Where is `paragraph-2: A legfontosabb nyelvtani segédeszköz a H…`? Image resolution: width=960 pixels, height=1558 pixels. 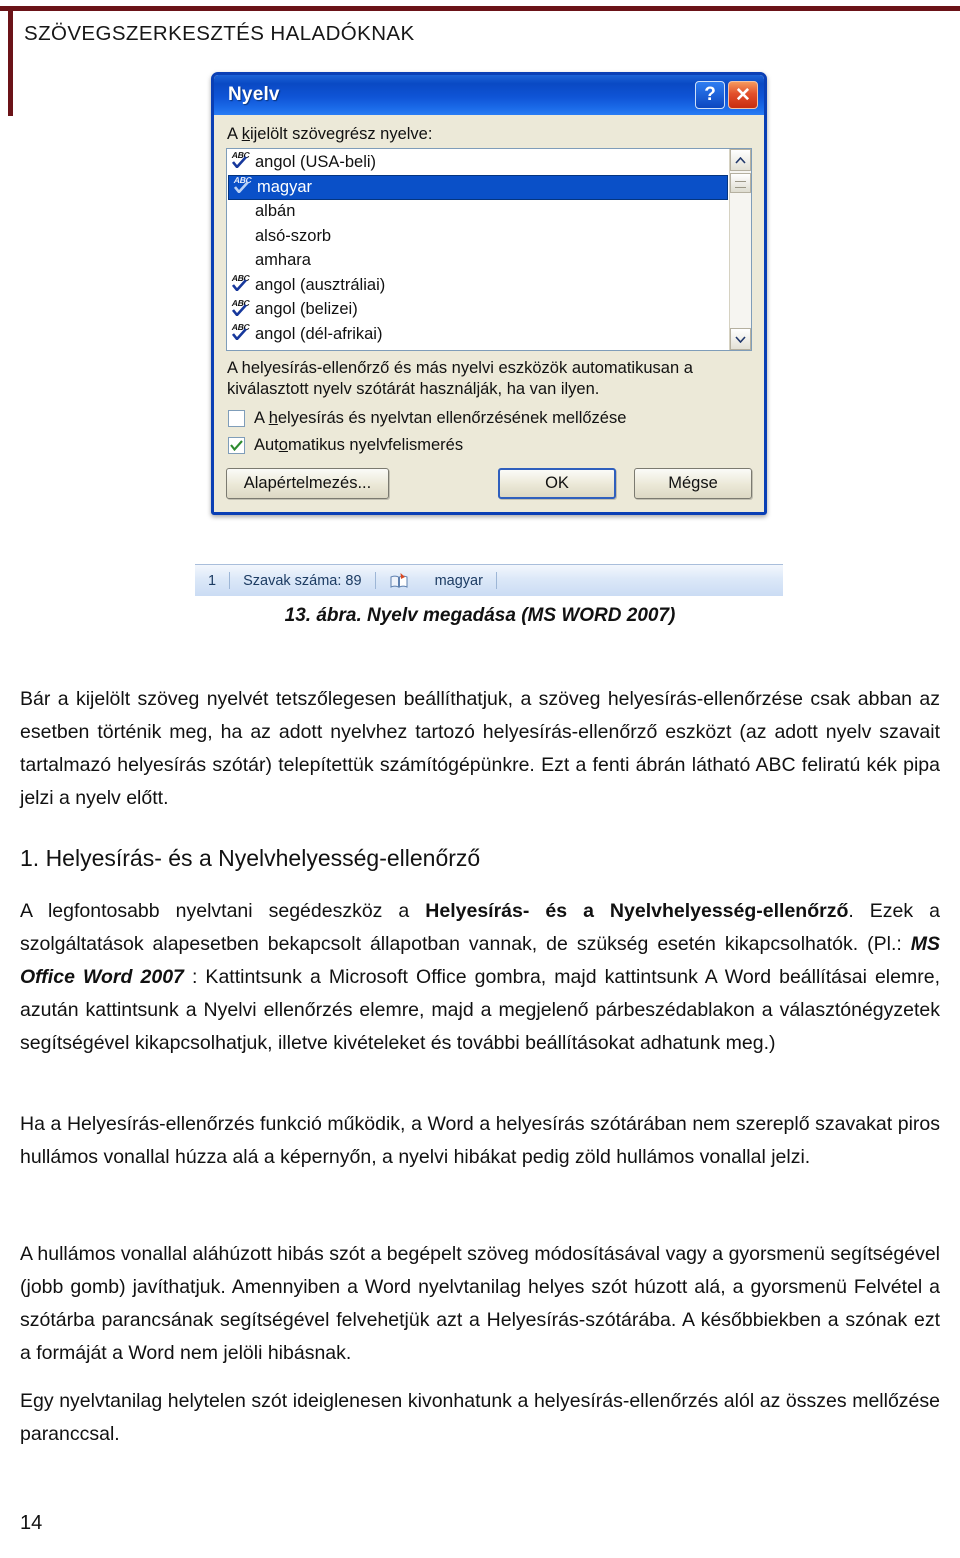
paragraph-2: A legfontosabb nyelvtani segédeszköz a H… is located at coordinates (480, 977).